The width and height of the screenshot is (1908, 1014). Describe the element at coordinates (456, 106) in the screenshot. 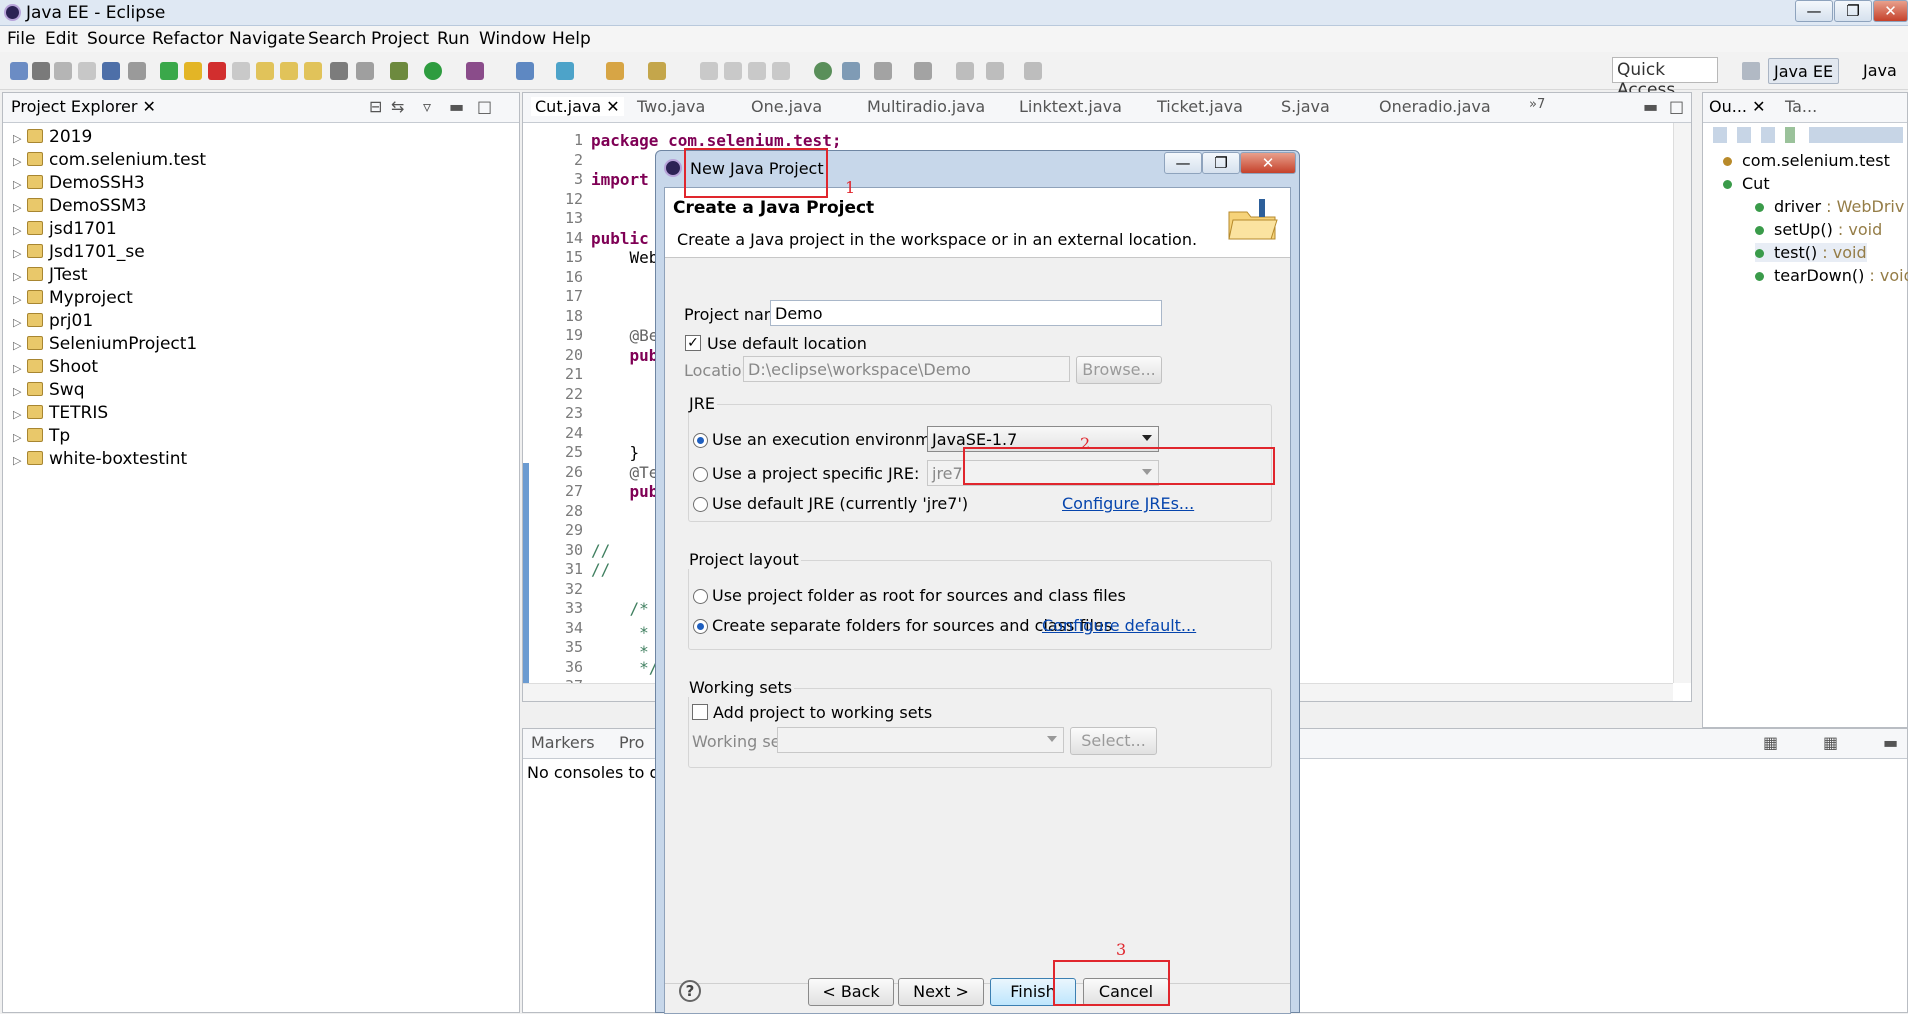

I see `view-minimize-icon: ▬` at that location.